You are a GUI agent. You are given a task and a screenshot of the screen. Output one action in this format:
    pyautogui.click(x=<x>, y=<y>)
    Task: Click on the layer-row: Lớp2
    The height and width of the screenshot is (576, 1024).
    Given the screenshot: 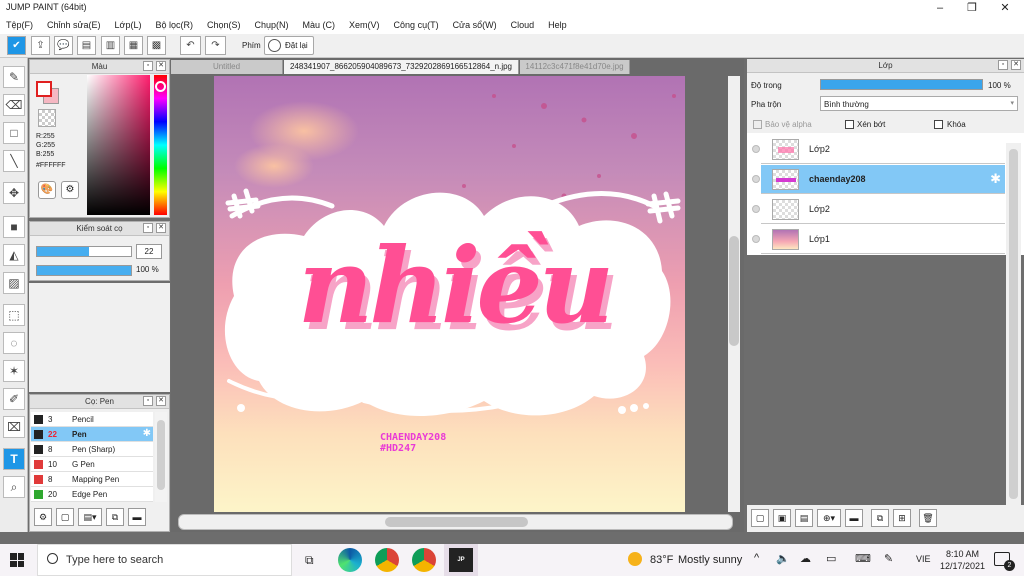 What is the action you would take?
    pyautogui.click(x=878, y=209)
    